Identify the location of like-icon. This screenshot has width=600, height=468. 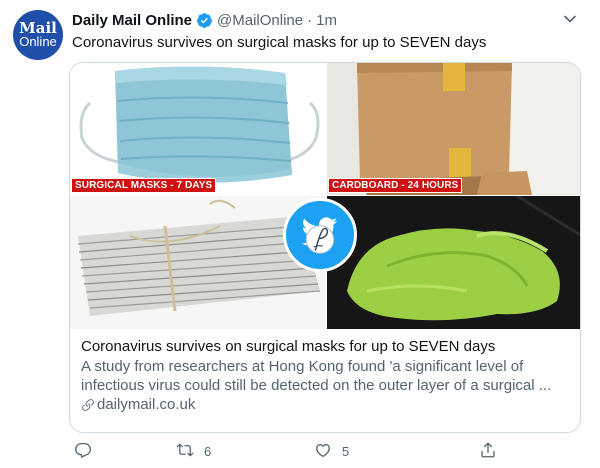
(323, 451).